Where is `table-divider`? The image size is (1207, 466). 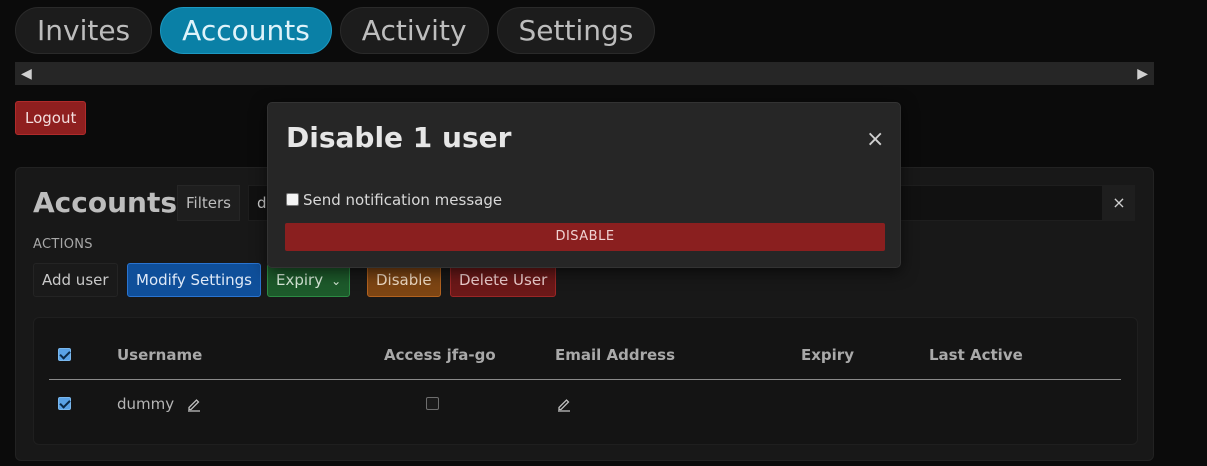 table-divider is located at coordinates (585, 379).